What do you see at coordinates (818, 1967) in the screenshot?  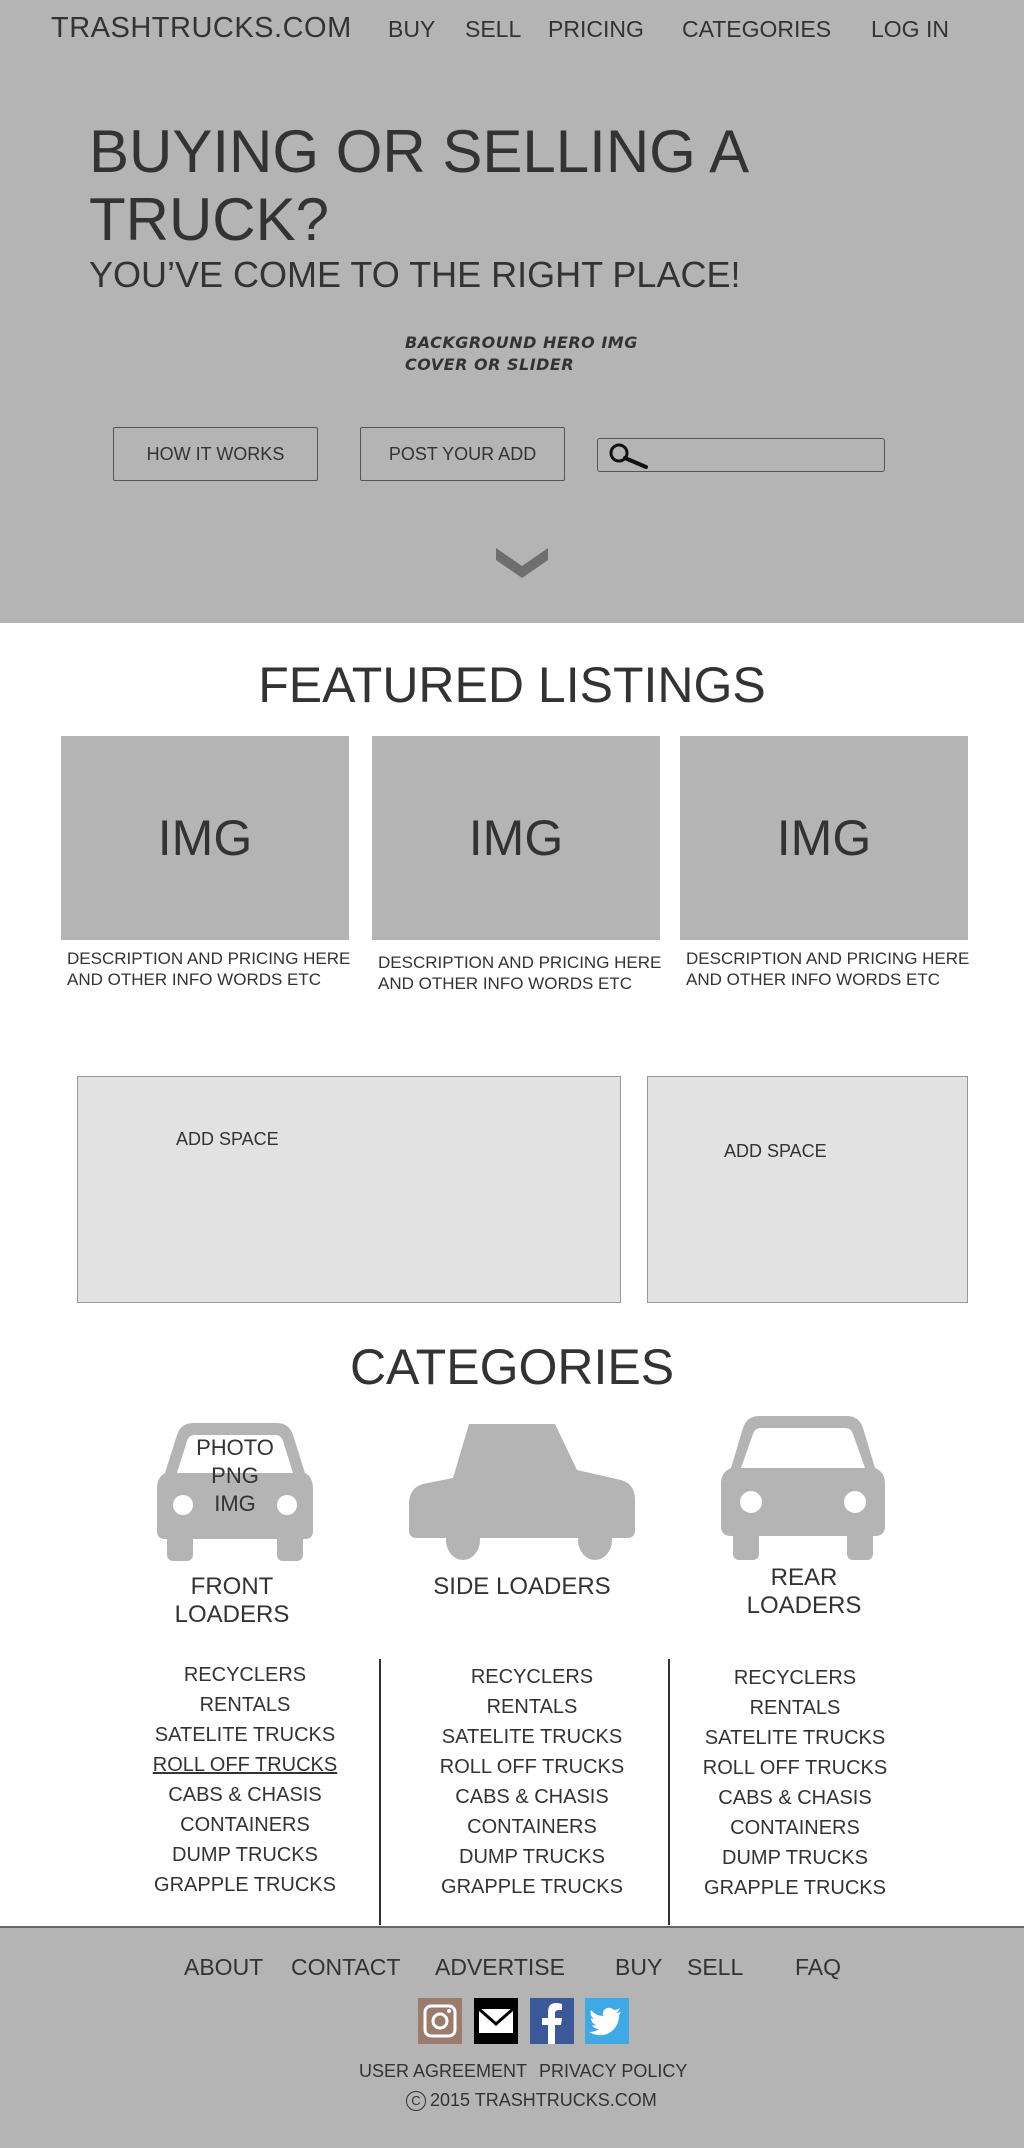 I see `footer-link-faq: FAQ` at bounding box center [818, 1967].